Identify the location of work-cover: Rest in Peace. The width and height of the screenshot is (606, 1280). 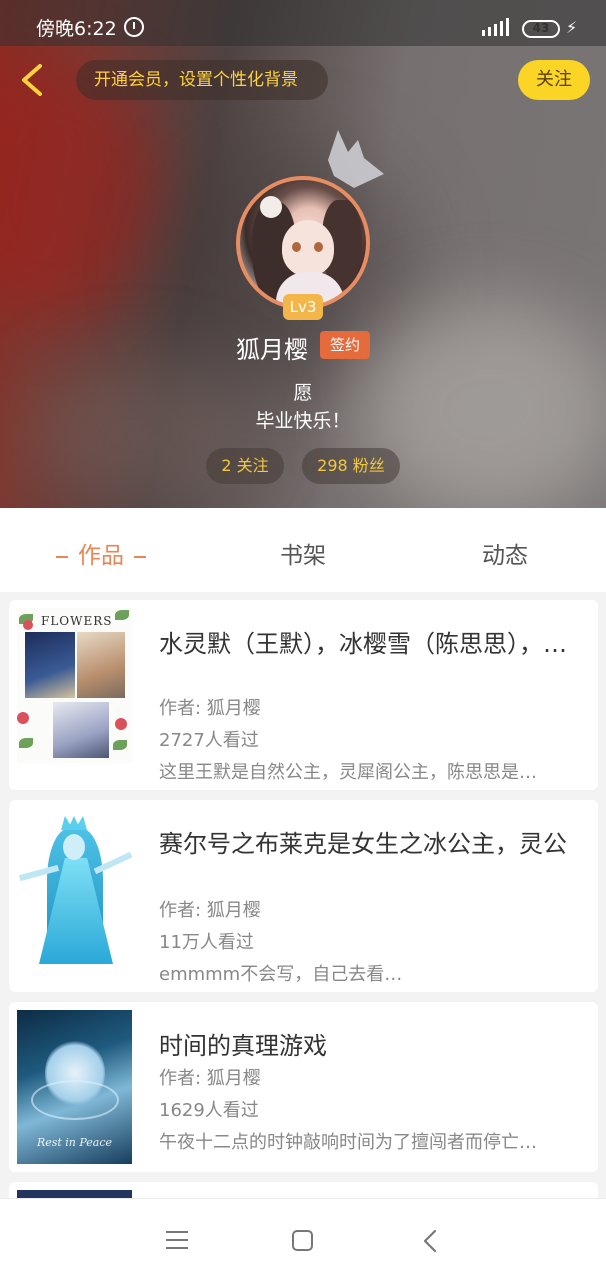
(74, 1087).